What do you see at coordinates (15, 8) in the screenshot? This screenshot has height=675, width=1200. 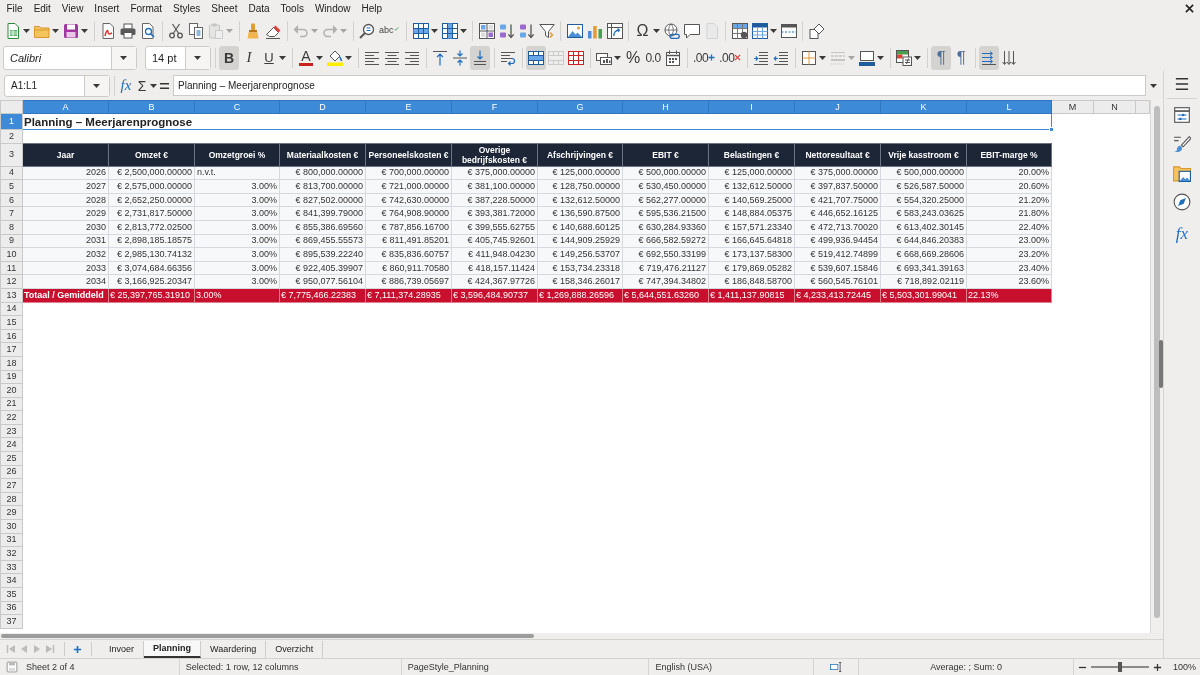 I see `menu-item: File` at bounding box center [15, 8].